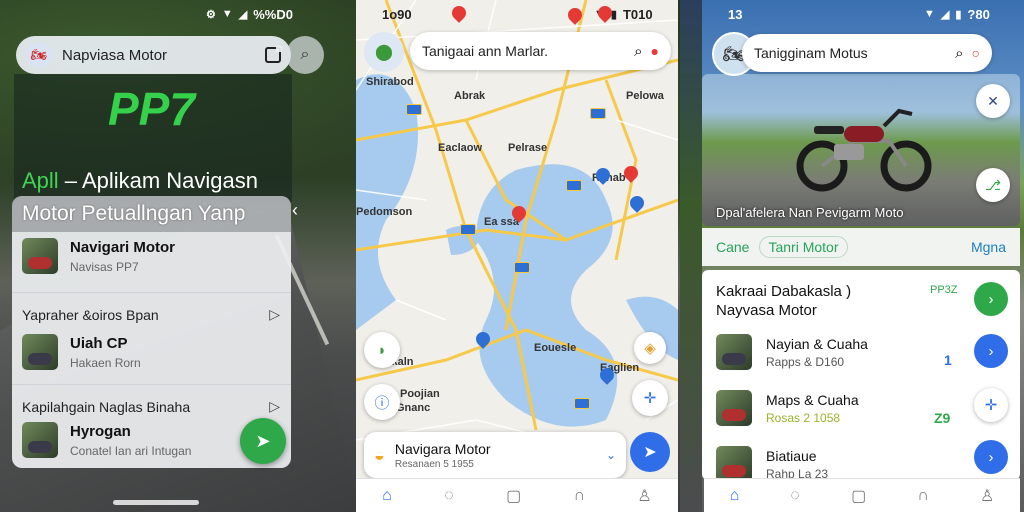 The image size is (1024, 512). Describe the element at coordinates (81, 352) in the screenshot. I see `list-item: Uiah CP Hakaen Rorn` at that location.